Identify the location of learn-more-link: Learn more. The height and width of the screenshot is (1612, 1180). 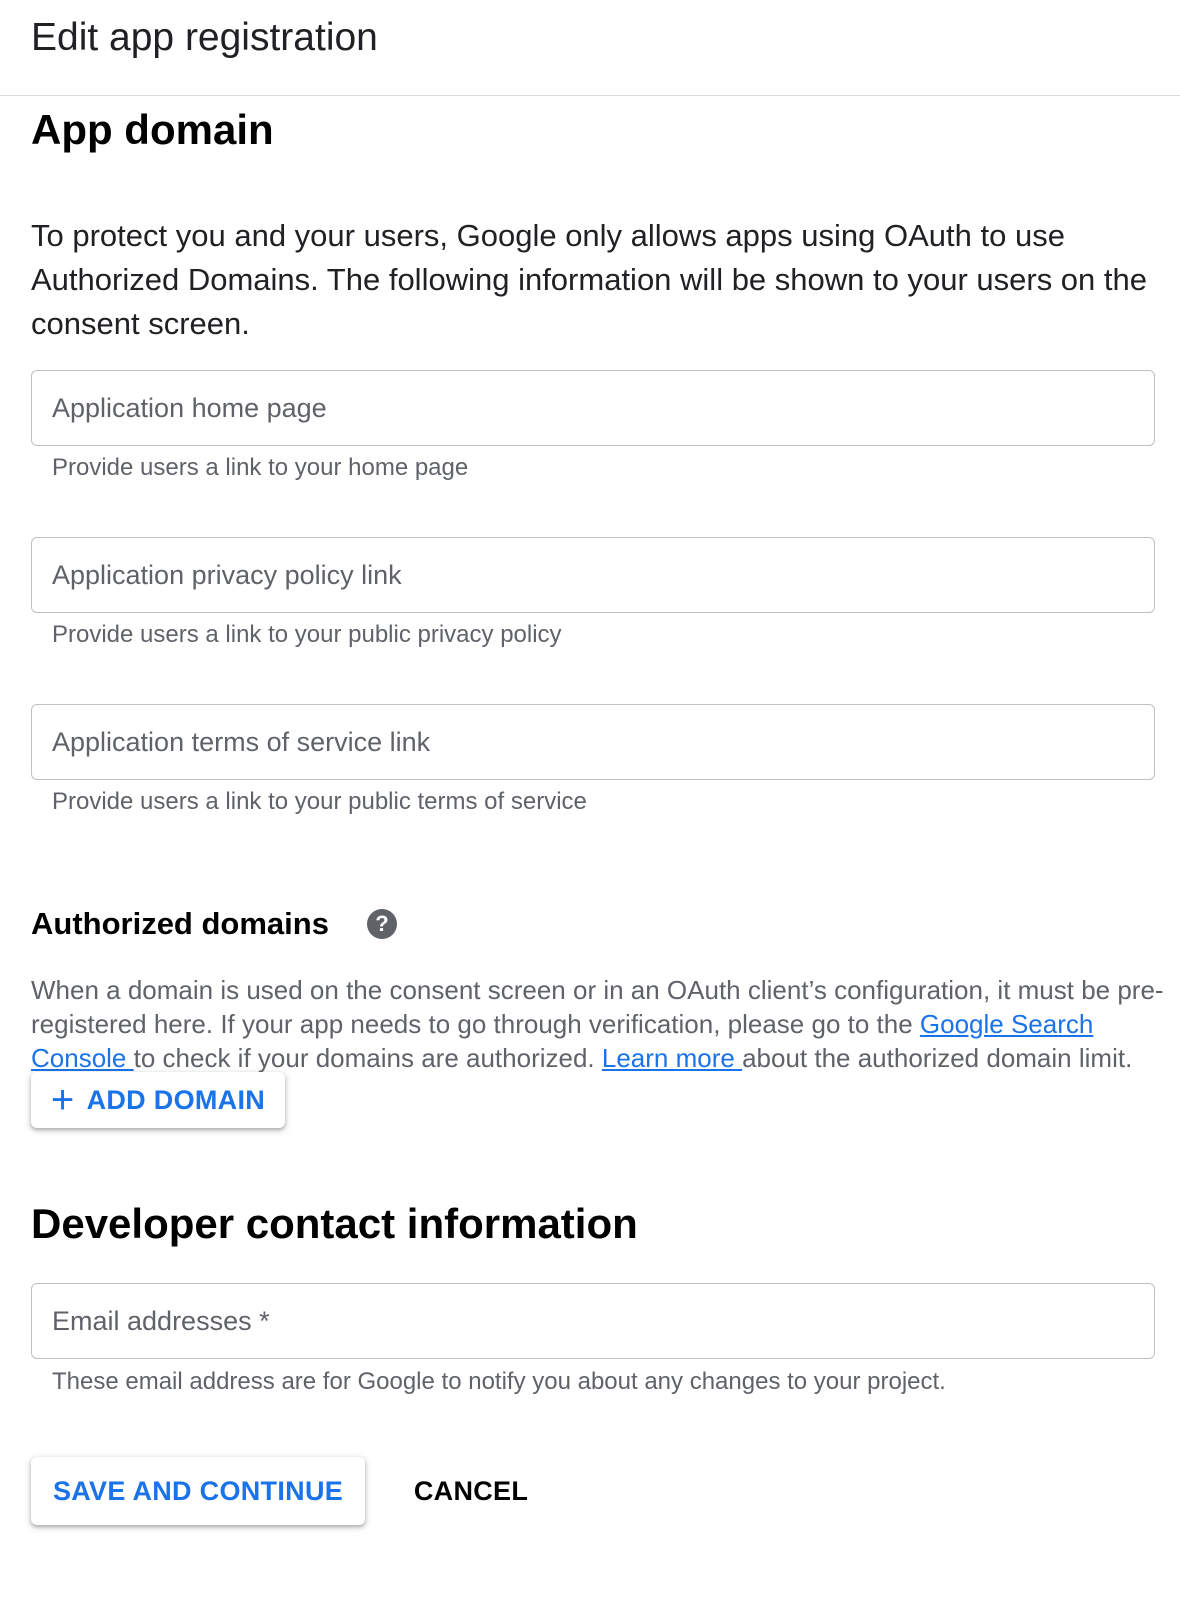
(672, 1058).